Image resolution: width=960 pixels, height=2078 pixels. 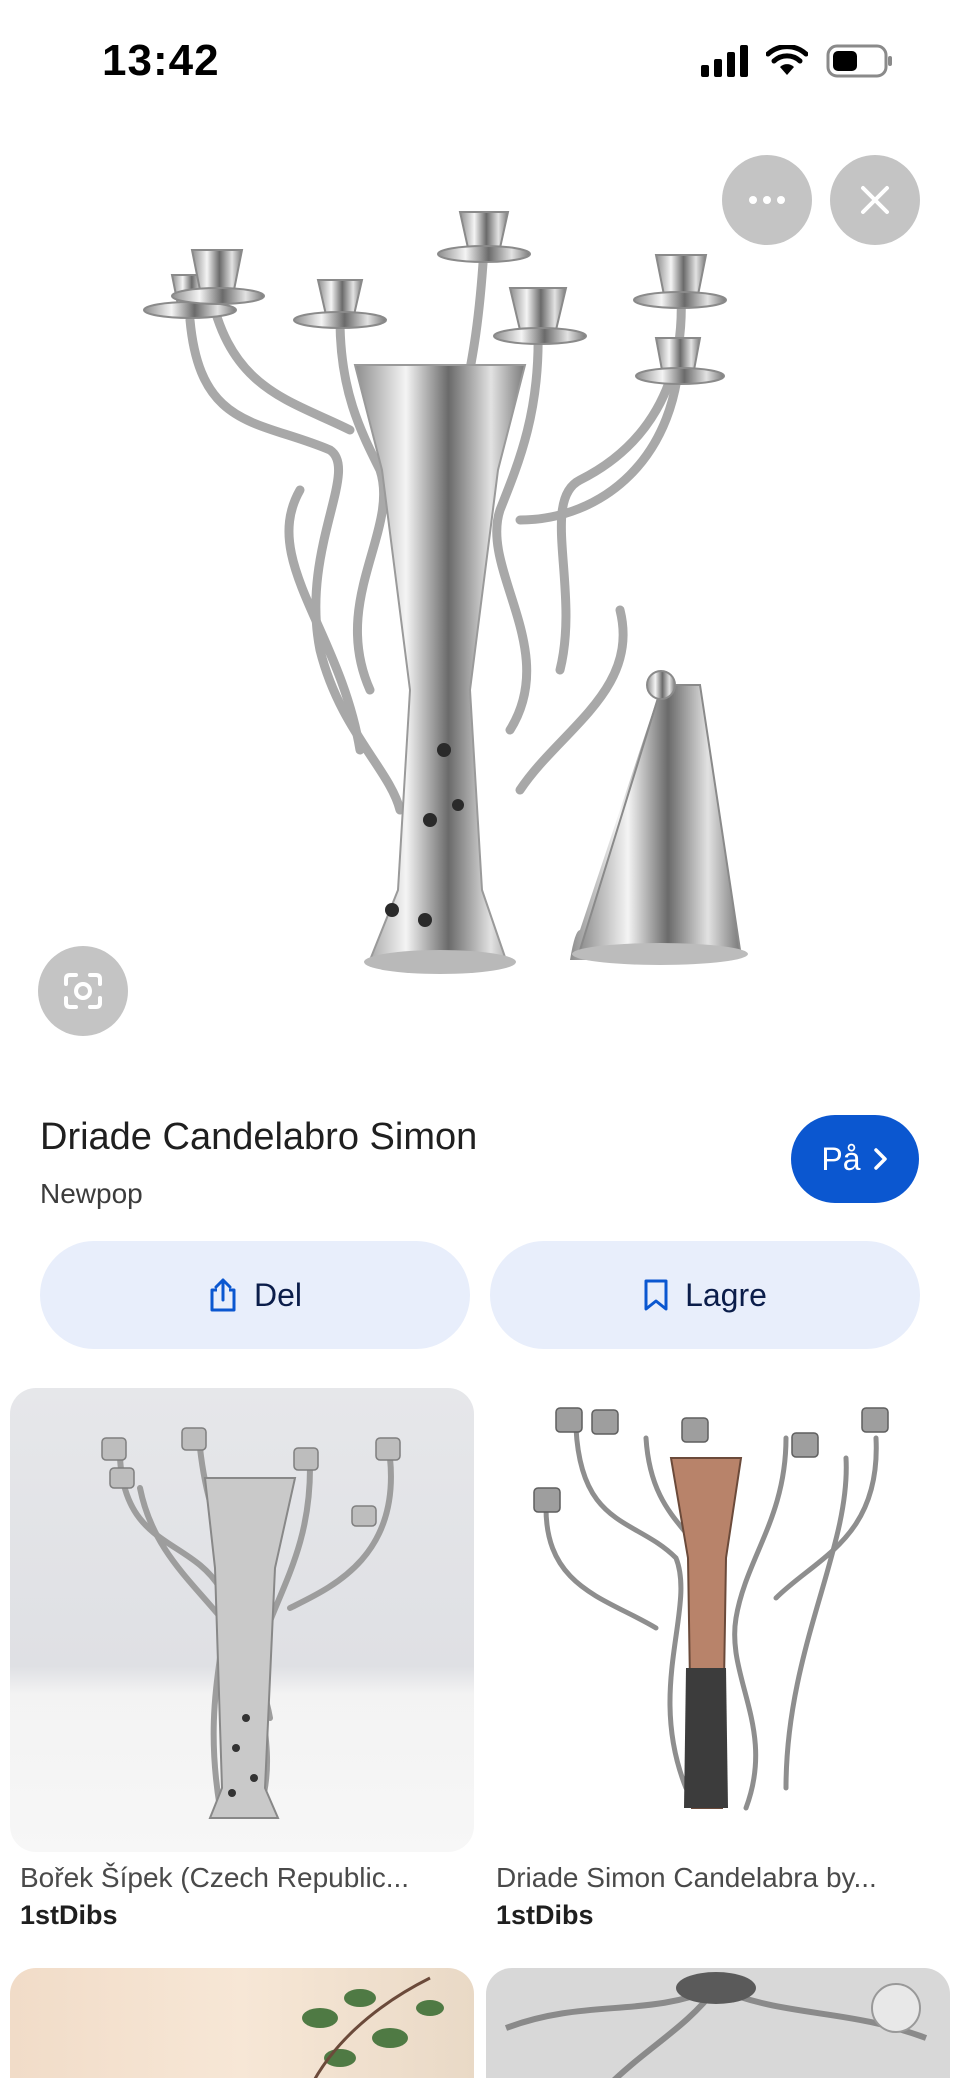 What do you see at coordinates (656, 1295) in the screenshot?
I see `bookmark-icon` at bounding box center [656, 1295].